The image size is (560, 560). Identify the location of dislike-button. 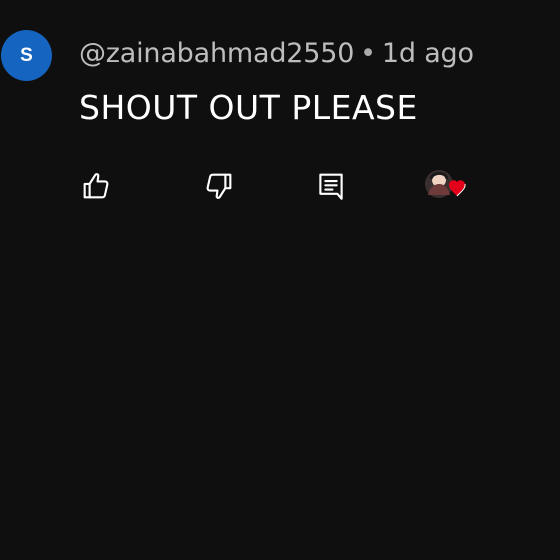
(219, 186).